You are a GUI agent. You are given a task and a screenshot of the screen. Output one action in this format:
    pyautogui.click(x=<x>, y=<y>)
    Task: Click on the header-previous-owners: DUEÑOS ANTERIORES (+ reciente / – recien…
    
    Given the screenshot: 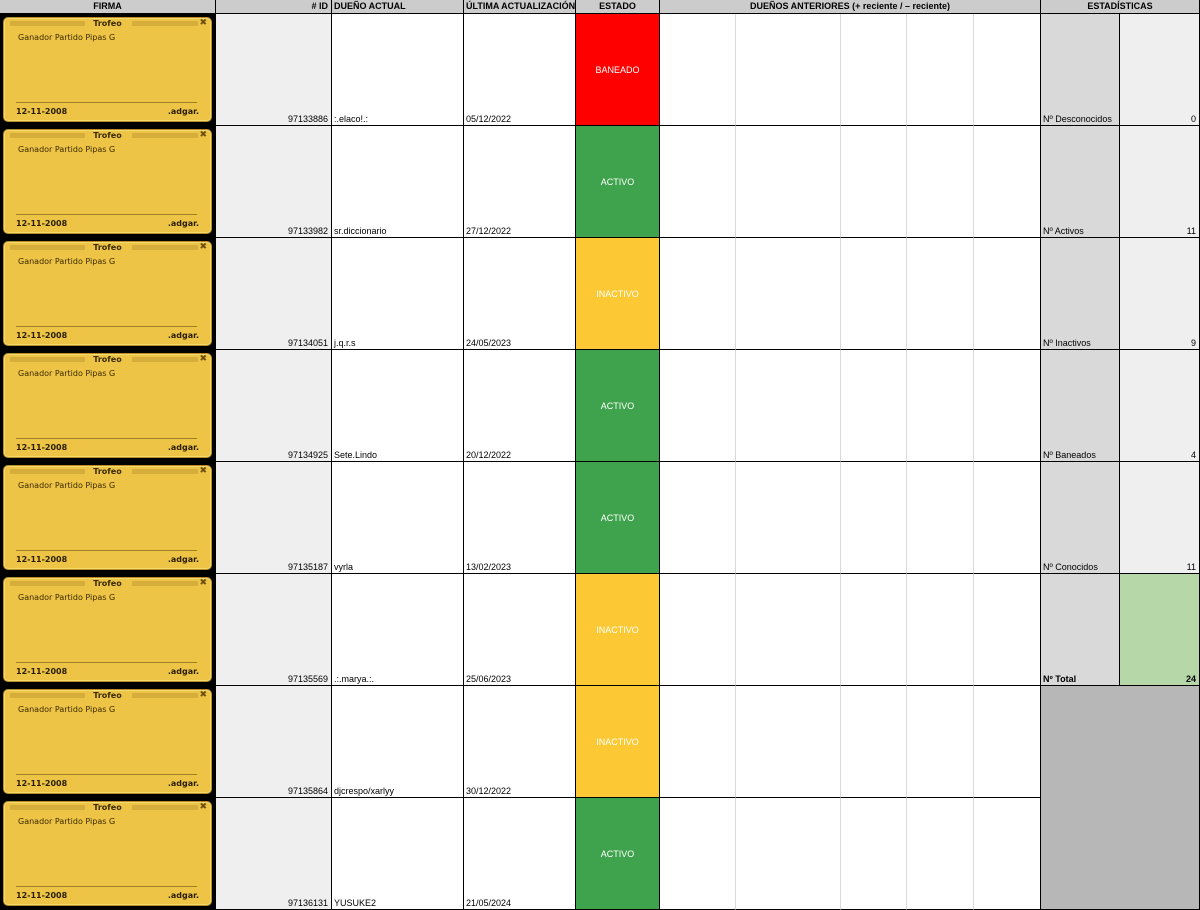 What is the action you would take?
    pyautogui.click(x=850, y=7)
    